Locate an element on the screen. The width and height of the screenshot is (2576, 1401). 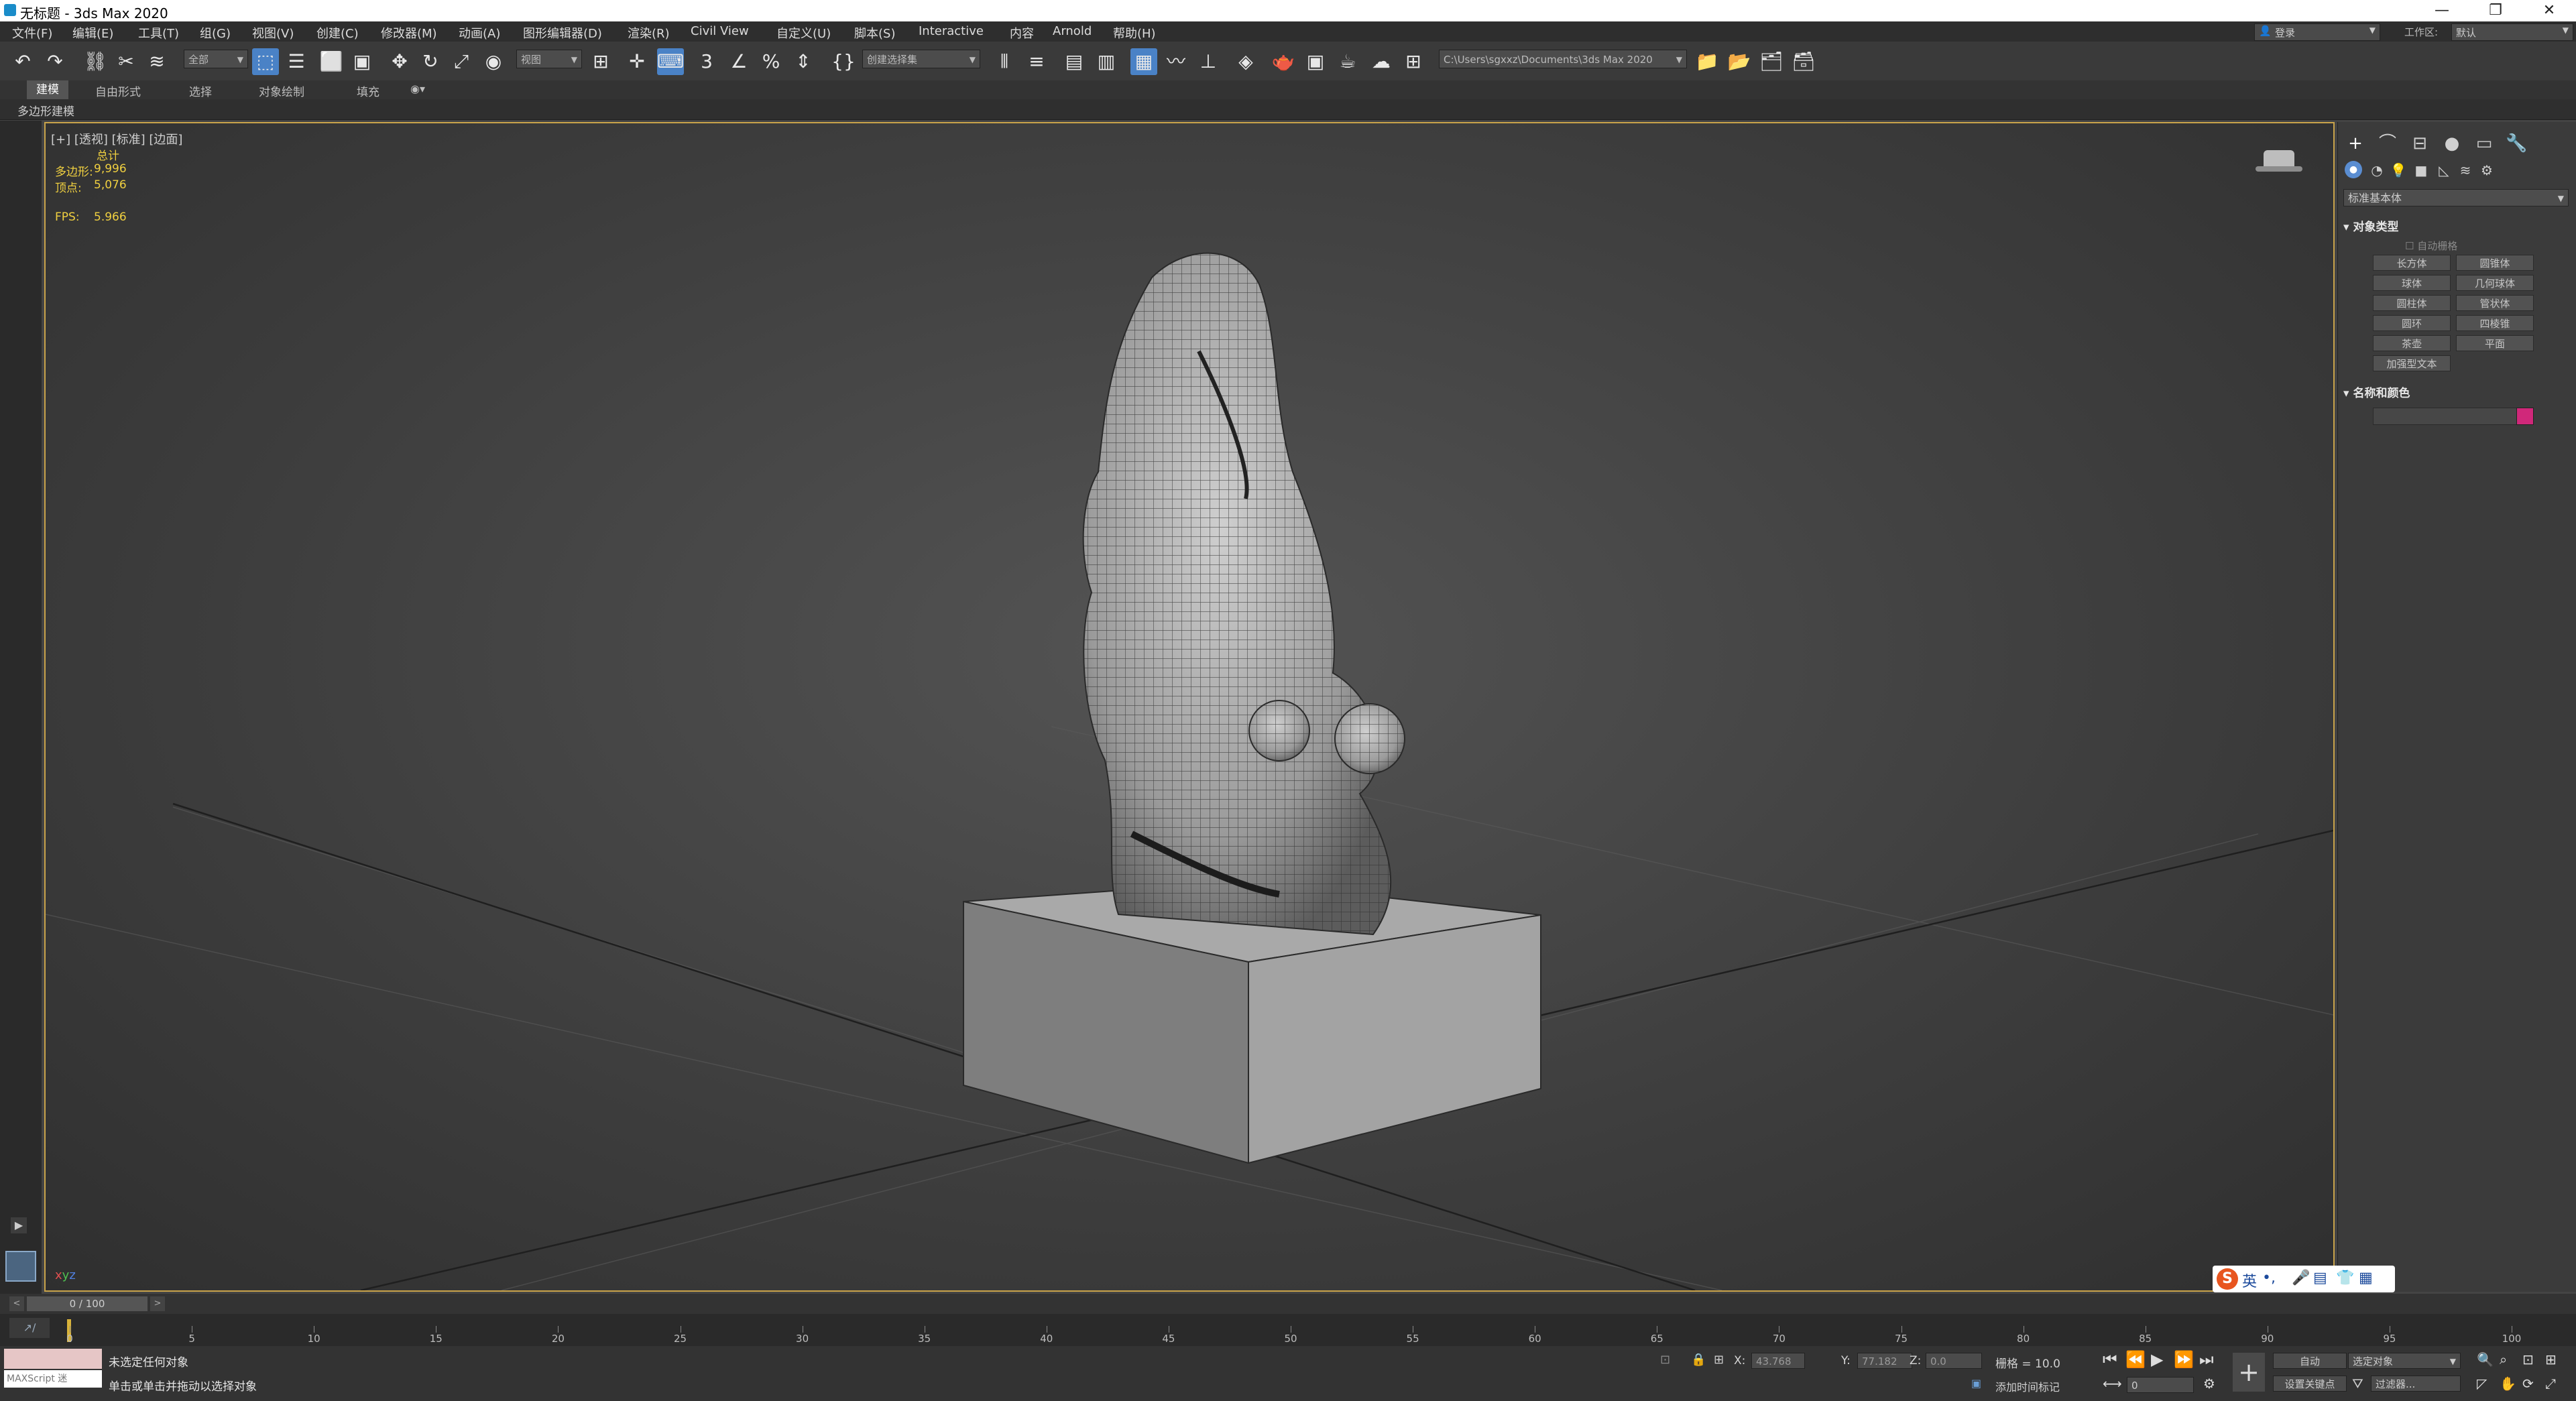
go-to-end-icon: ⏭ is located at coordinates (2206, 1359).